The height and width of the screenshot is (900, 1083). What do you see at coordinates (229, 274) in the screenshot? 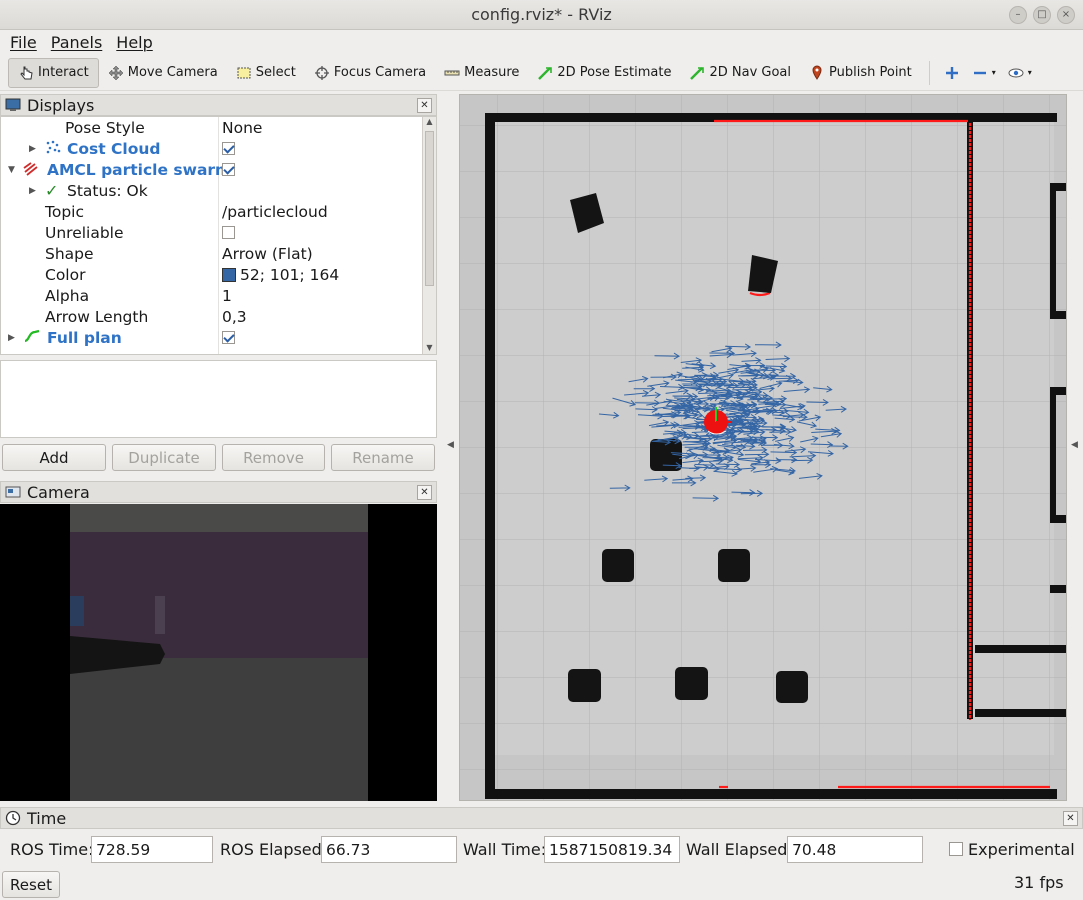
I see `color-swatch` at bounding box center [229, 274].